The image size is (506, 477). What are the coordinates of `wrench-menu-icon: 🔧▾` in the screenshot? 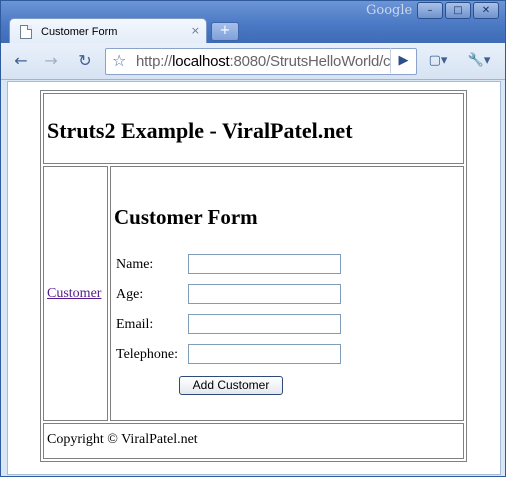 It's located at (479, 61).